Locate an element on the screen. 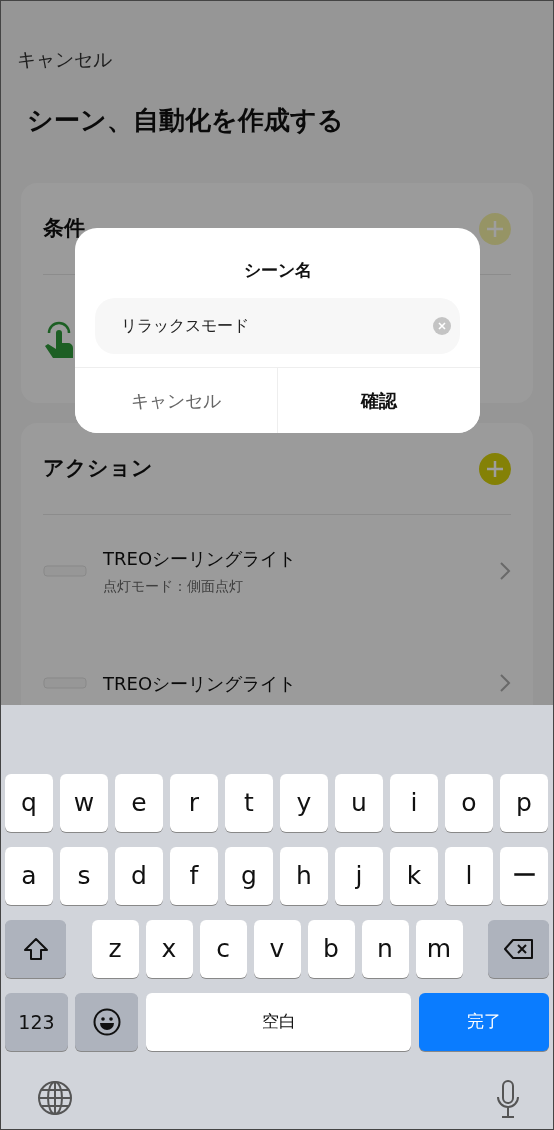 The image size is (554, 1130). key: p is located at coordinates (524, 803).